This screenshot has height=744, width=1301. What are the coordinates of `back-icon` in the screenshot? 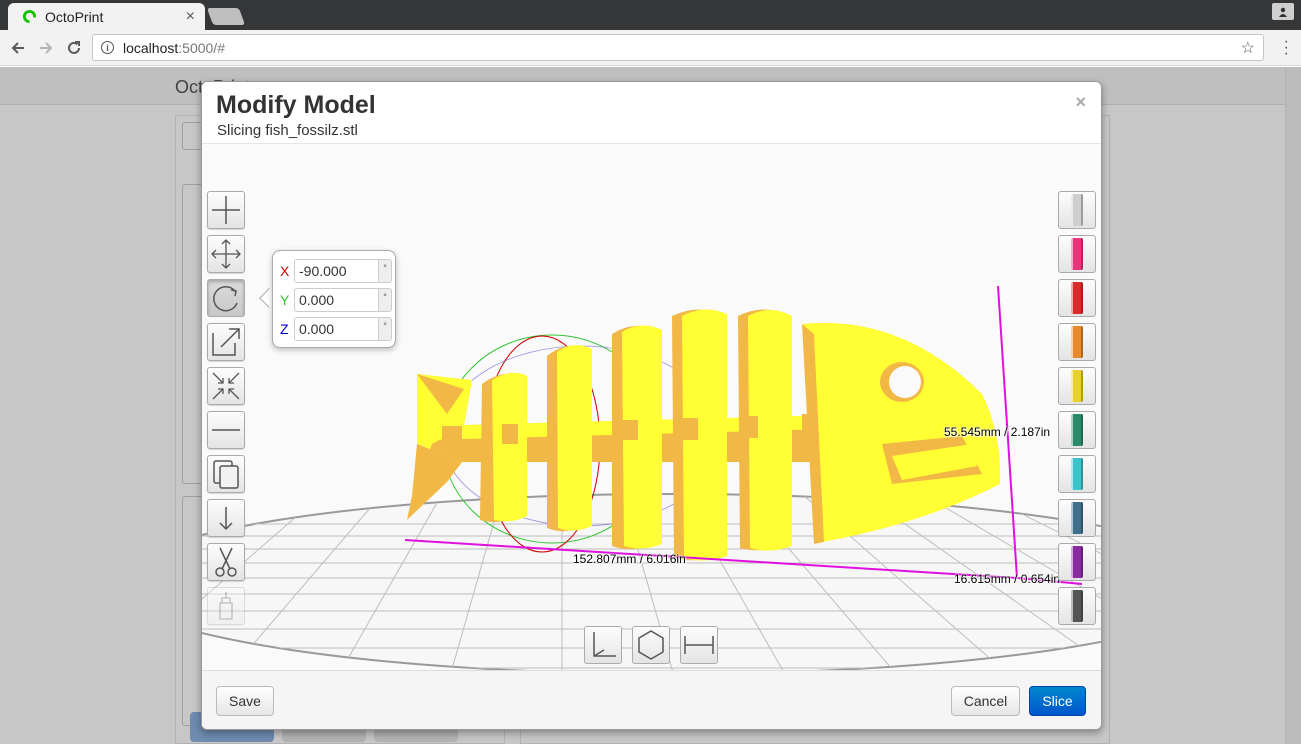 It's located at (18, 48).